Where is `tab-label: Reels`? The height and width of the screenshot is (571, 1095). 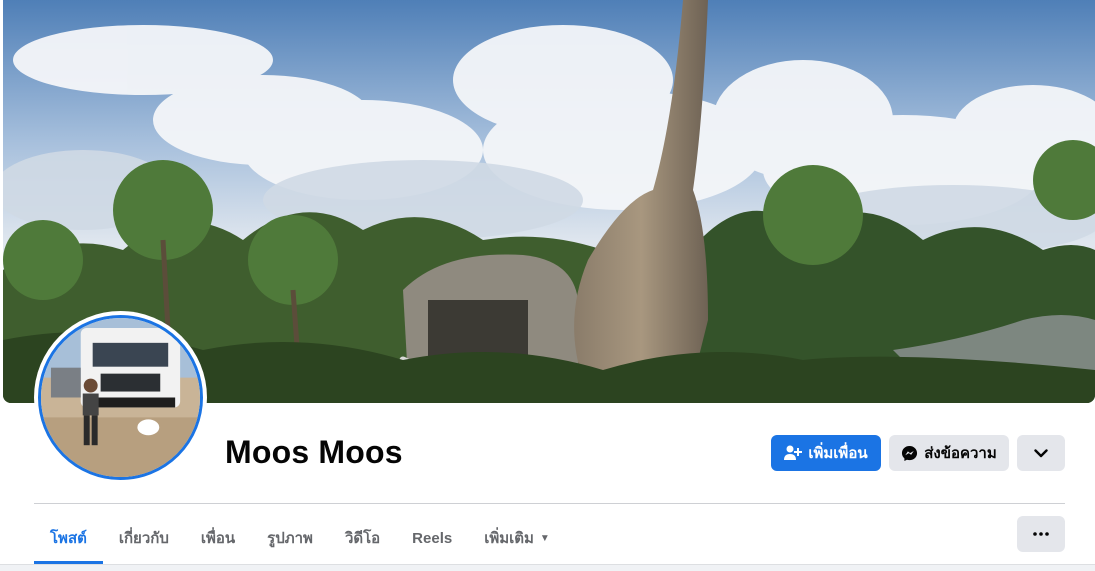
tab-label: Reels is located at coordinates (432, 538).